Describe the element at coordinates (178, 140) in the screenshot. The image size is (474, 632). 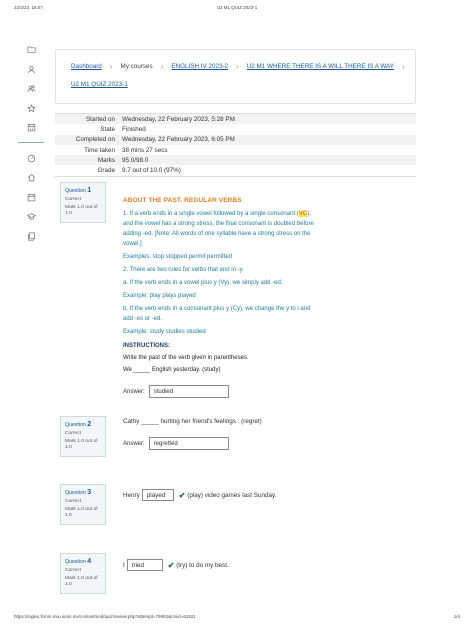
I see `summary-value: Wednesday, 22 February 2023, 6:05 PM` at that location.